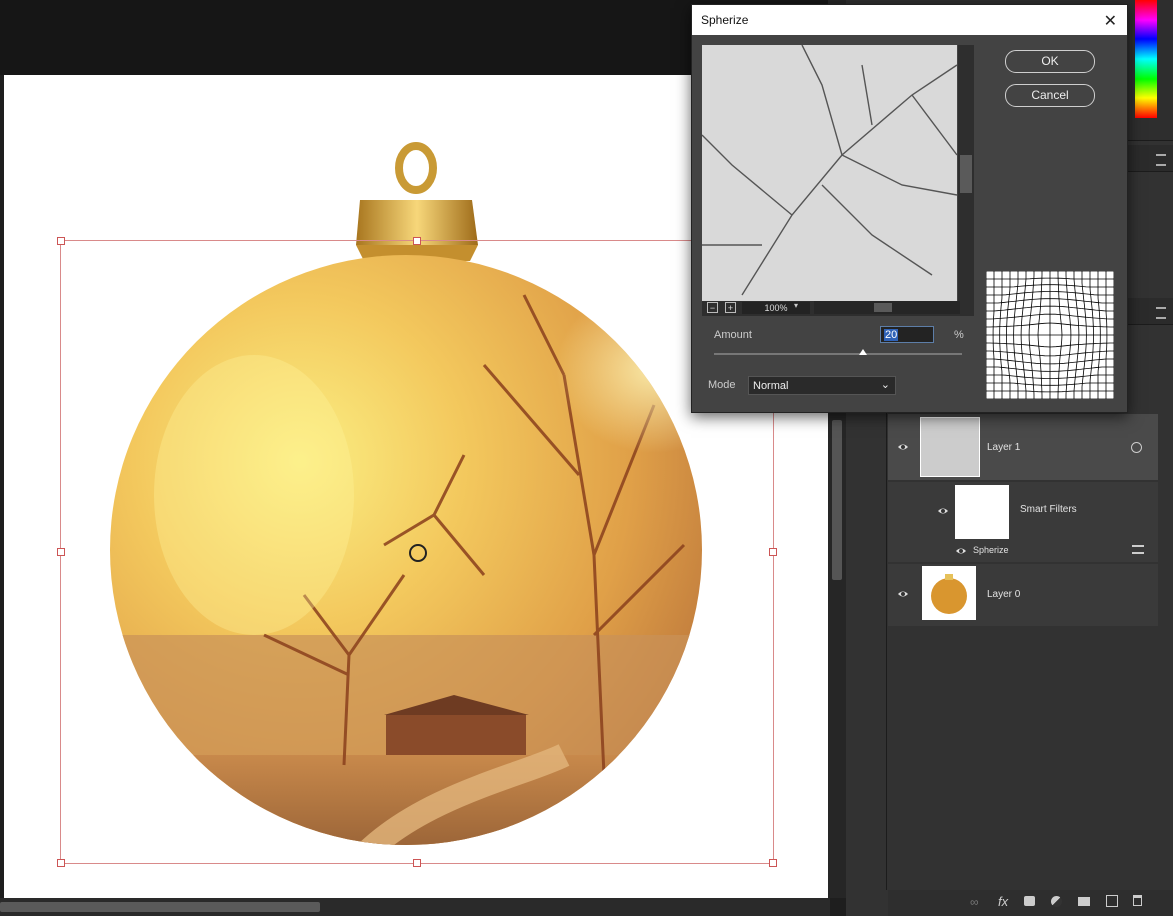 The width and height of the screenshot is (1173, 916). I want to click on preview-vscroll-thumb, so click(966, 174).